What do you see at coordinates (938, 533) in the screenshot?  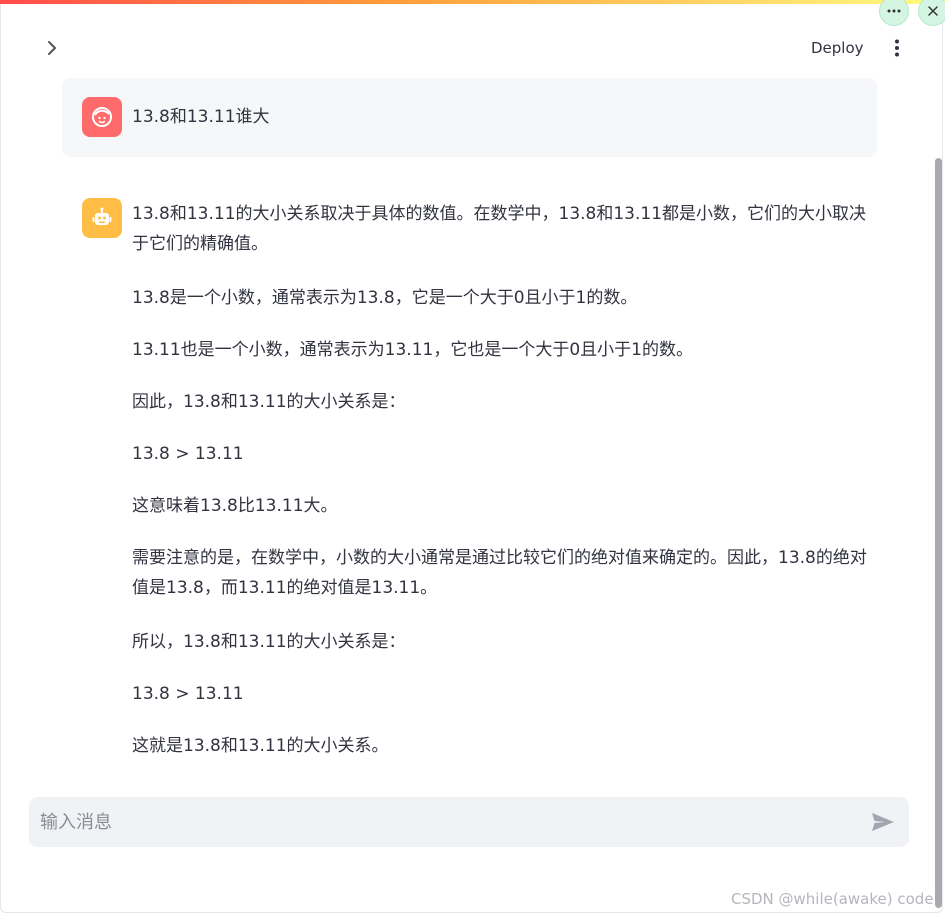 I see `scrollbar-thumb` at bounding box center [938, 533].